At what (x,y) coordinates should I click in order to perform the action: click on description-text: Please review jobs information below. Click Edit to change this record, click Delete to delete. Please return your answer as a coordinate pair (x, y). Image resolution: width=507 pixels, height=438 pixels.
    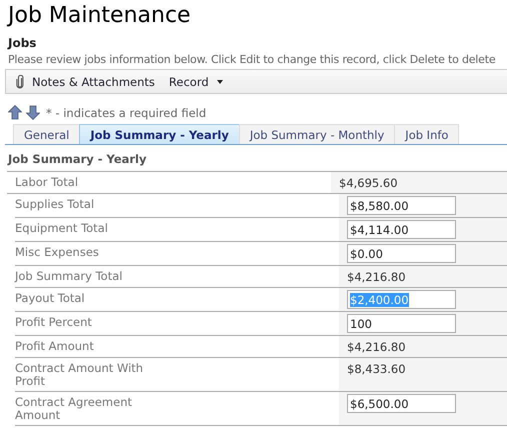
    Looking at the image, I should click on (251, 59).